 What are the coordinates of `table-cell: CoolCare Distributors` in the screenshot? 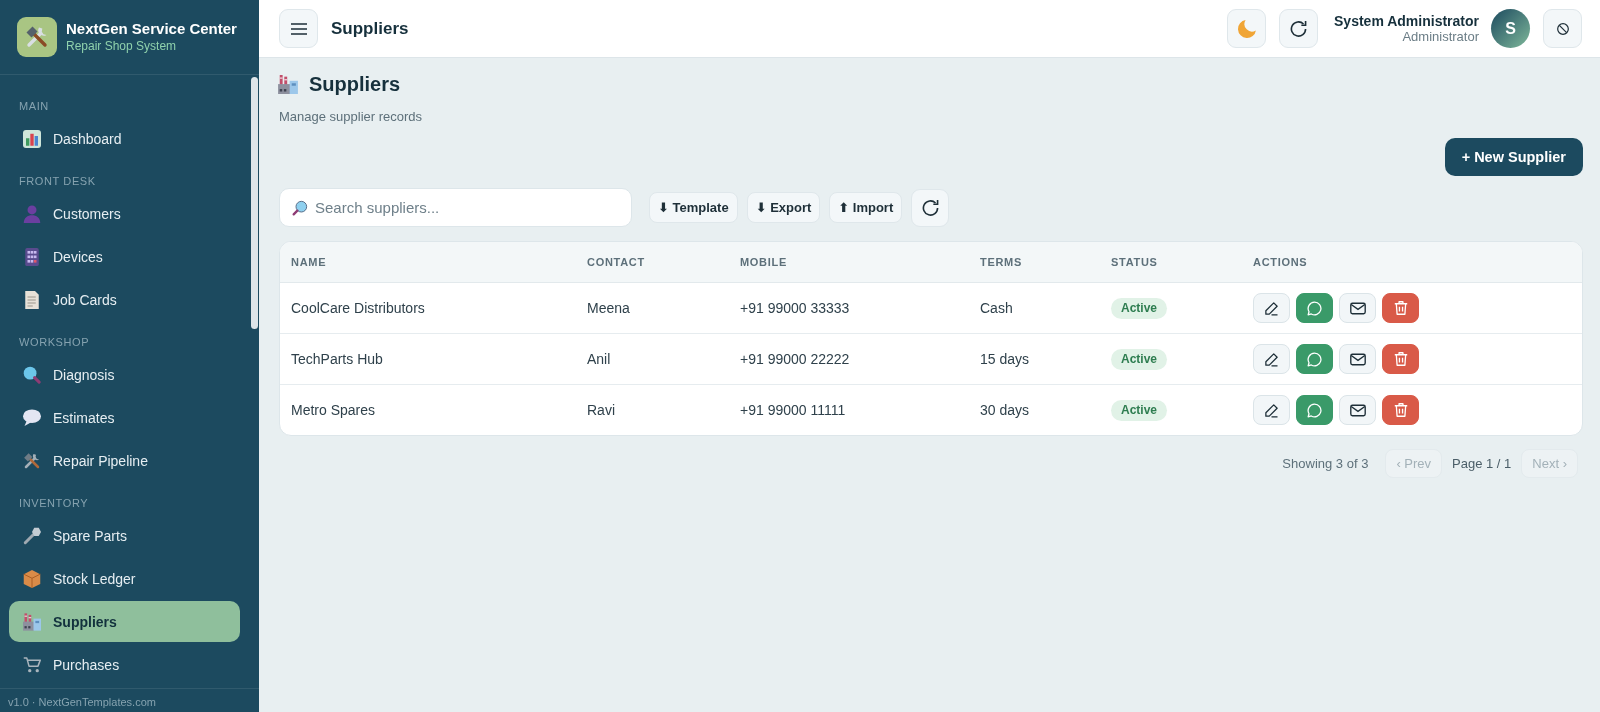 It's located at (428, 308).